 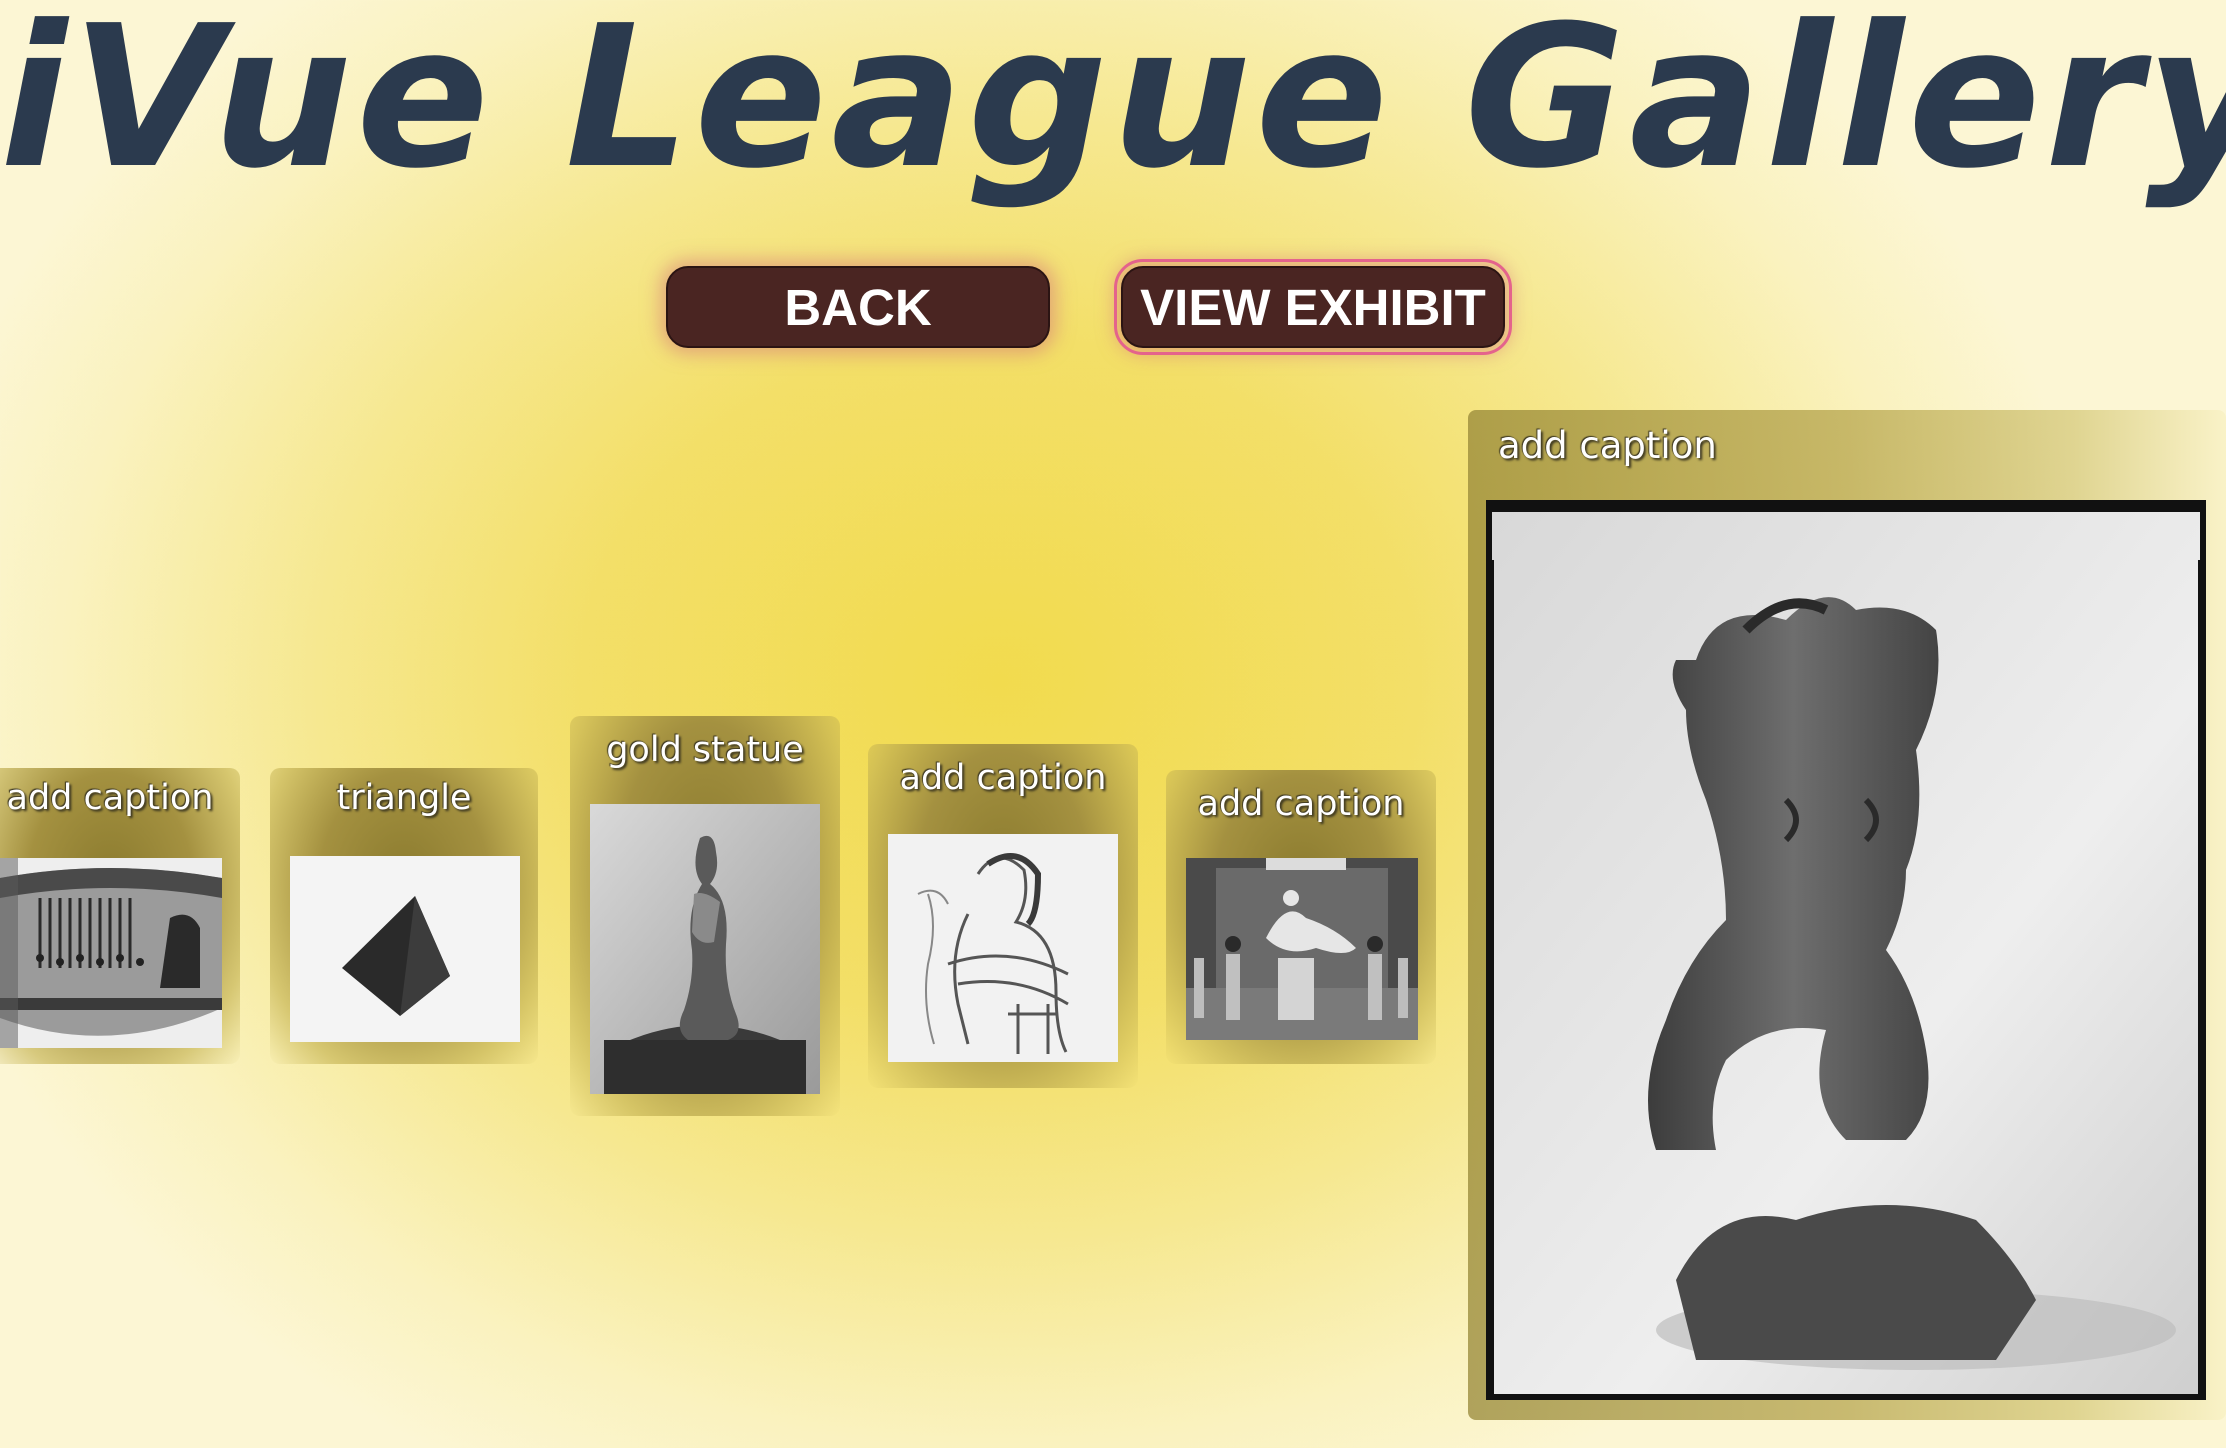 What do you see at coordinates (404, 798) in the screenshot?
I see `card-caption: triangle` at bounding box center [404, 798].